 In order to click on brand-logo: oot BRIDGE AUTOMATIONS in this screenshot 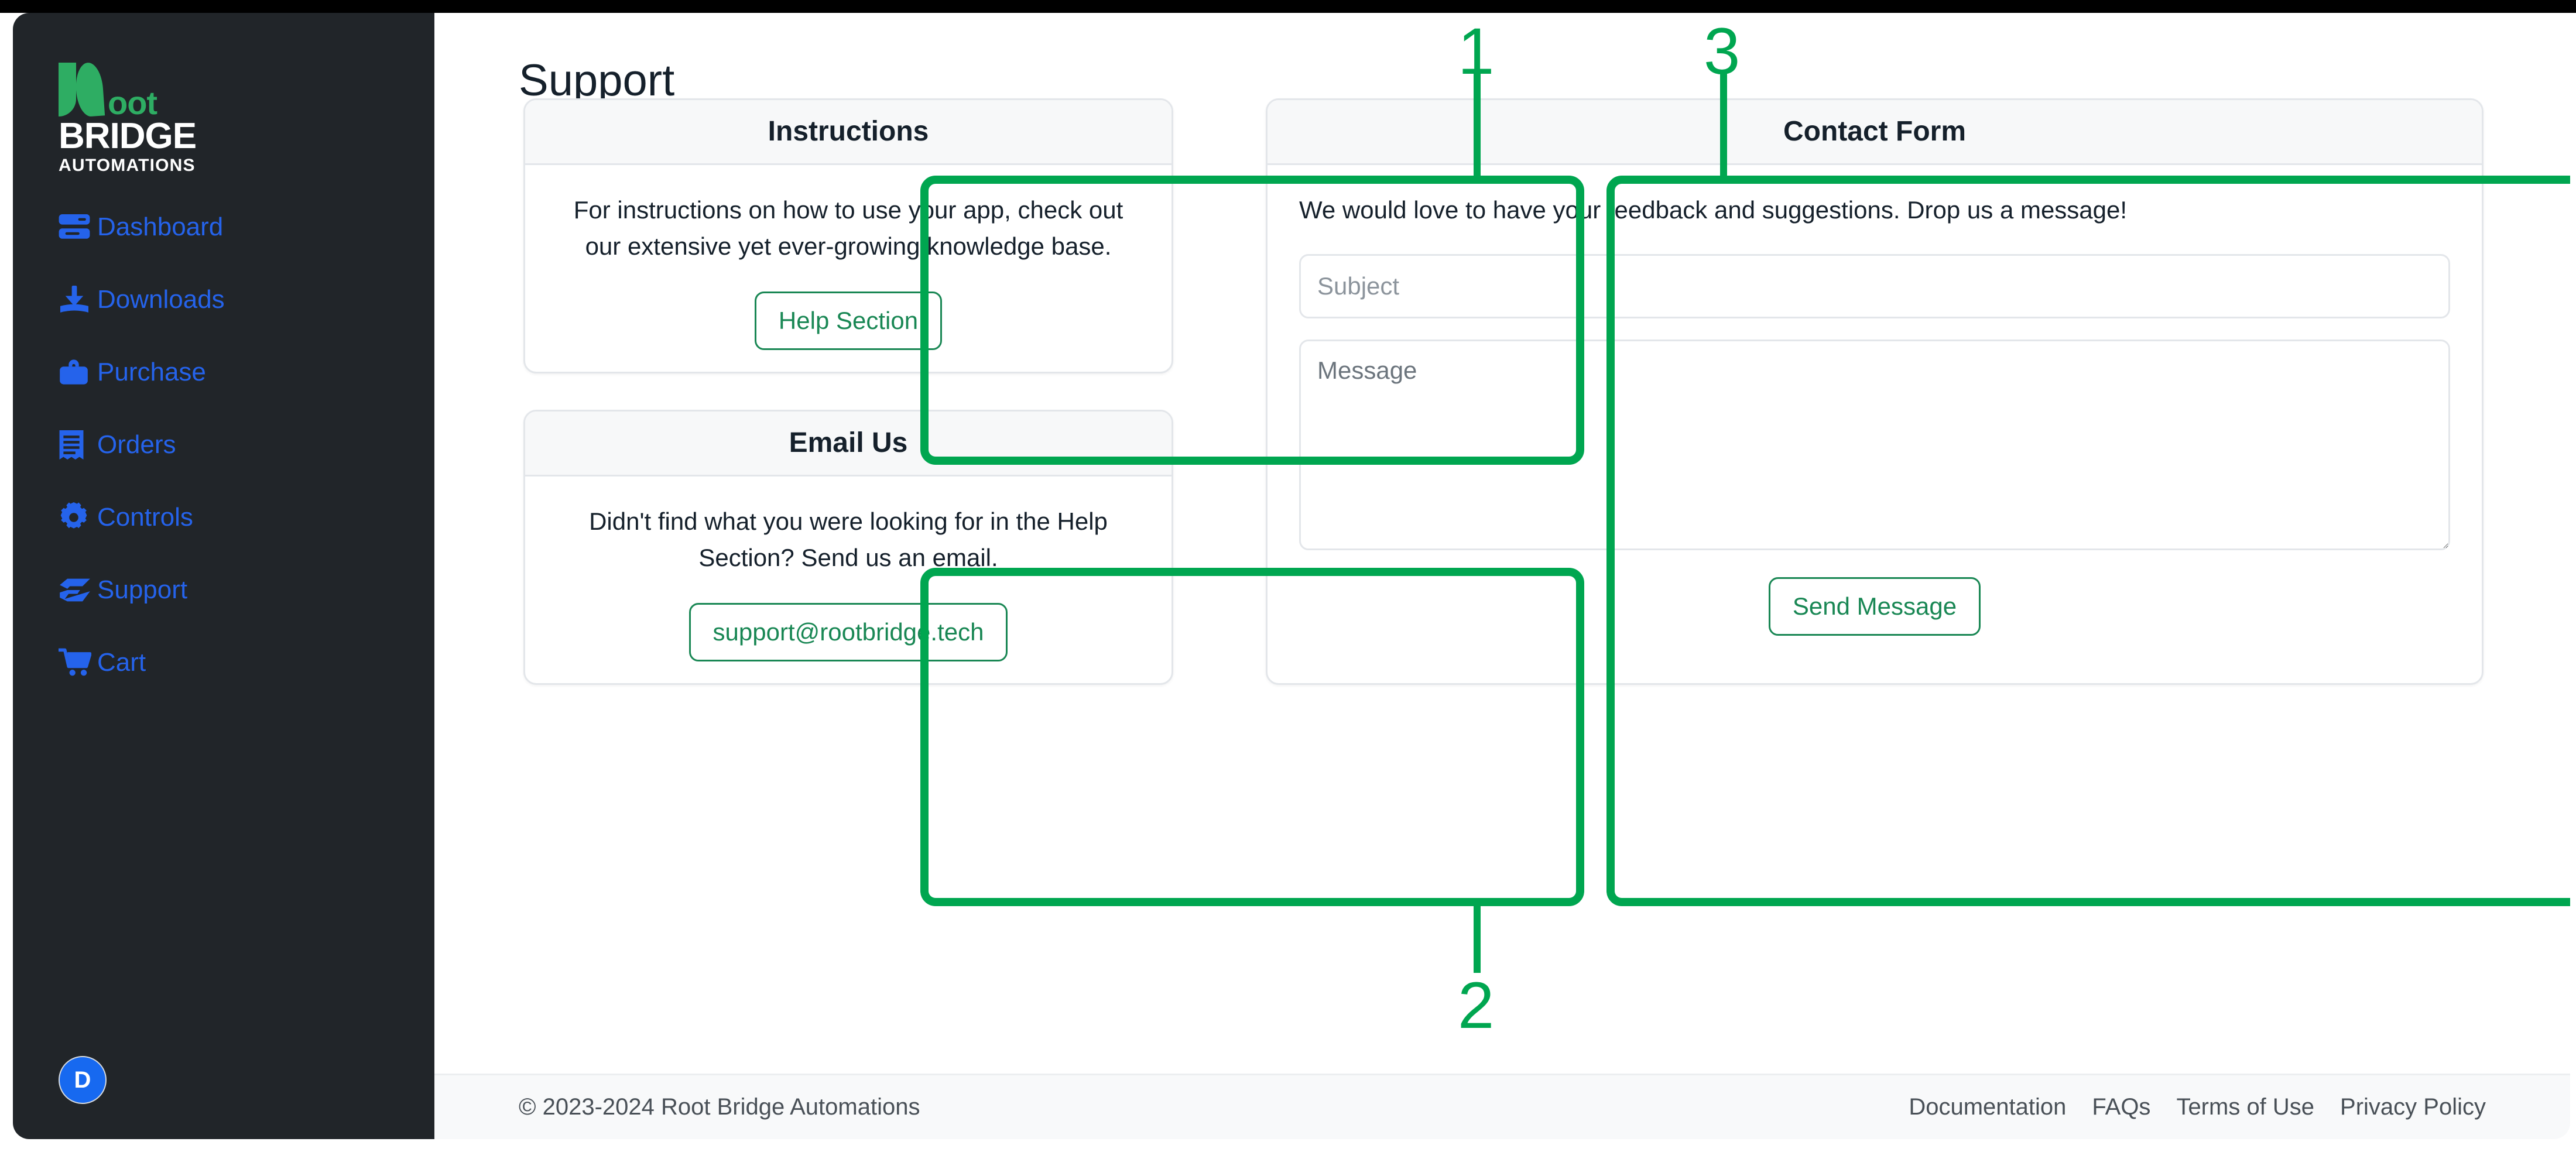, I will do `click(146, 118)`.